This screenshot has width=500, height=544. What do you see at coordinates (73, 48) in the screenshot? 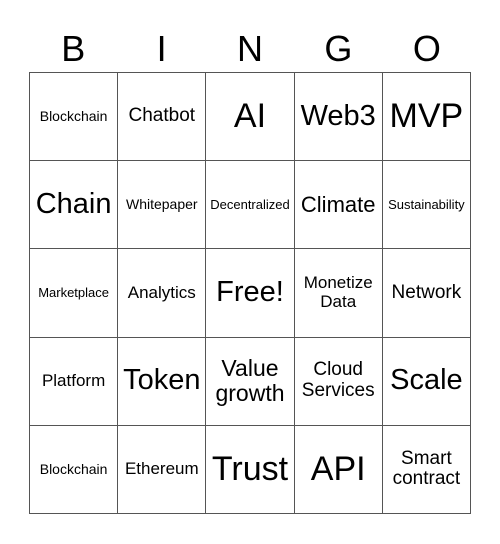
I see `header-letter-b: B` at bounding box center [73, 48].